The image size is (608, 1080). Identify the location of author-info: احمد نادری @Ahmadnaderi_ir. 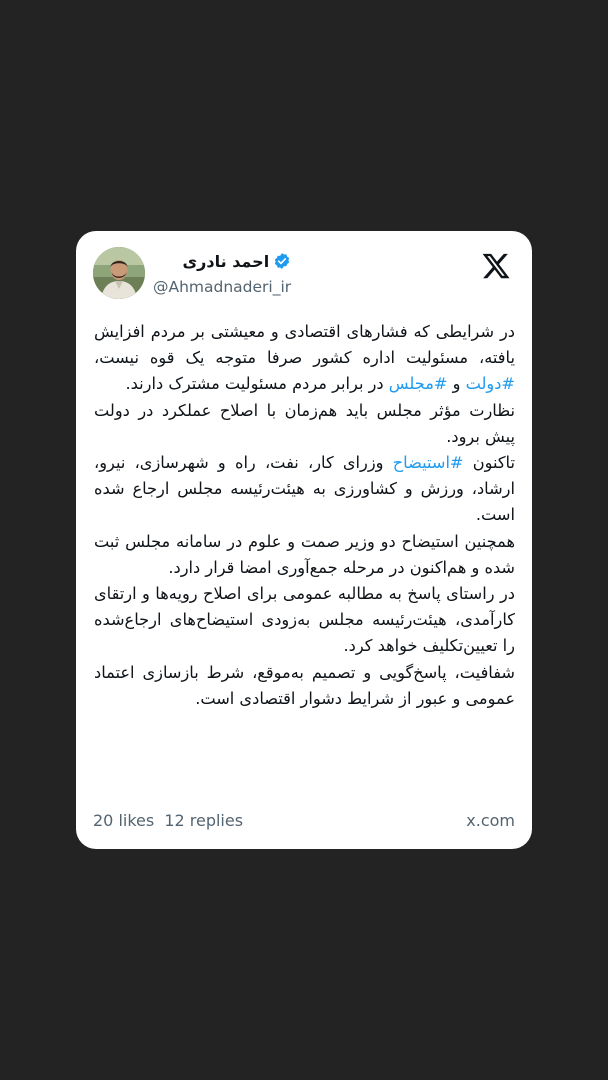
(222, 273).